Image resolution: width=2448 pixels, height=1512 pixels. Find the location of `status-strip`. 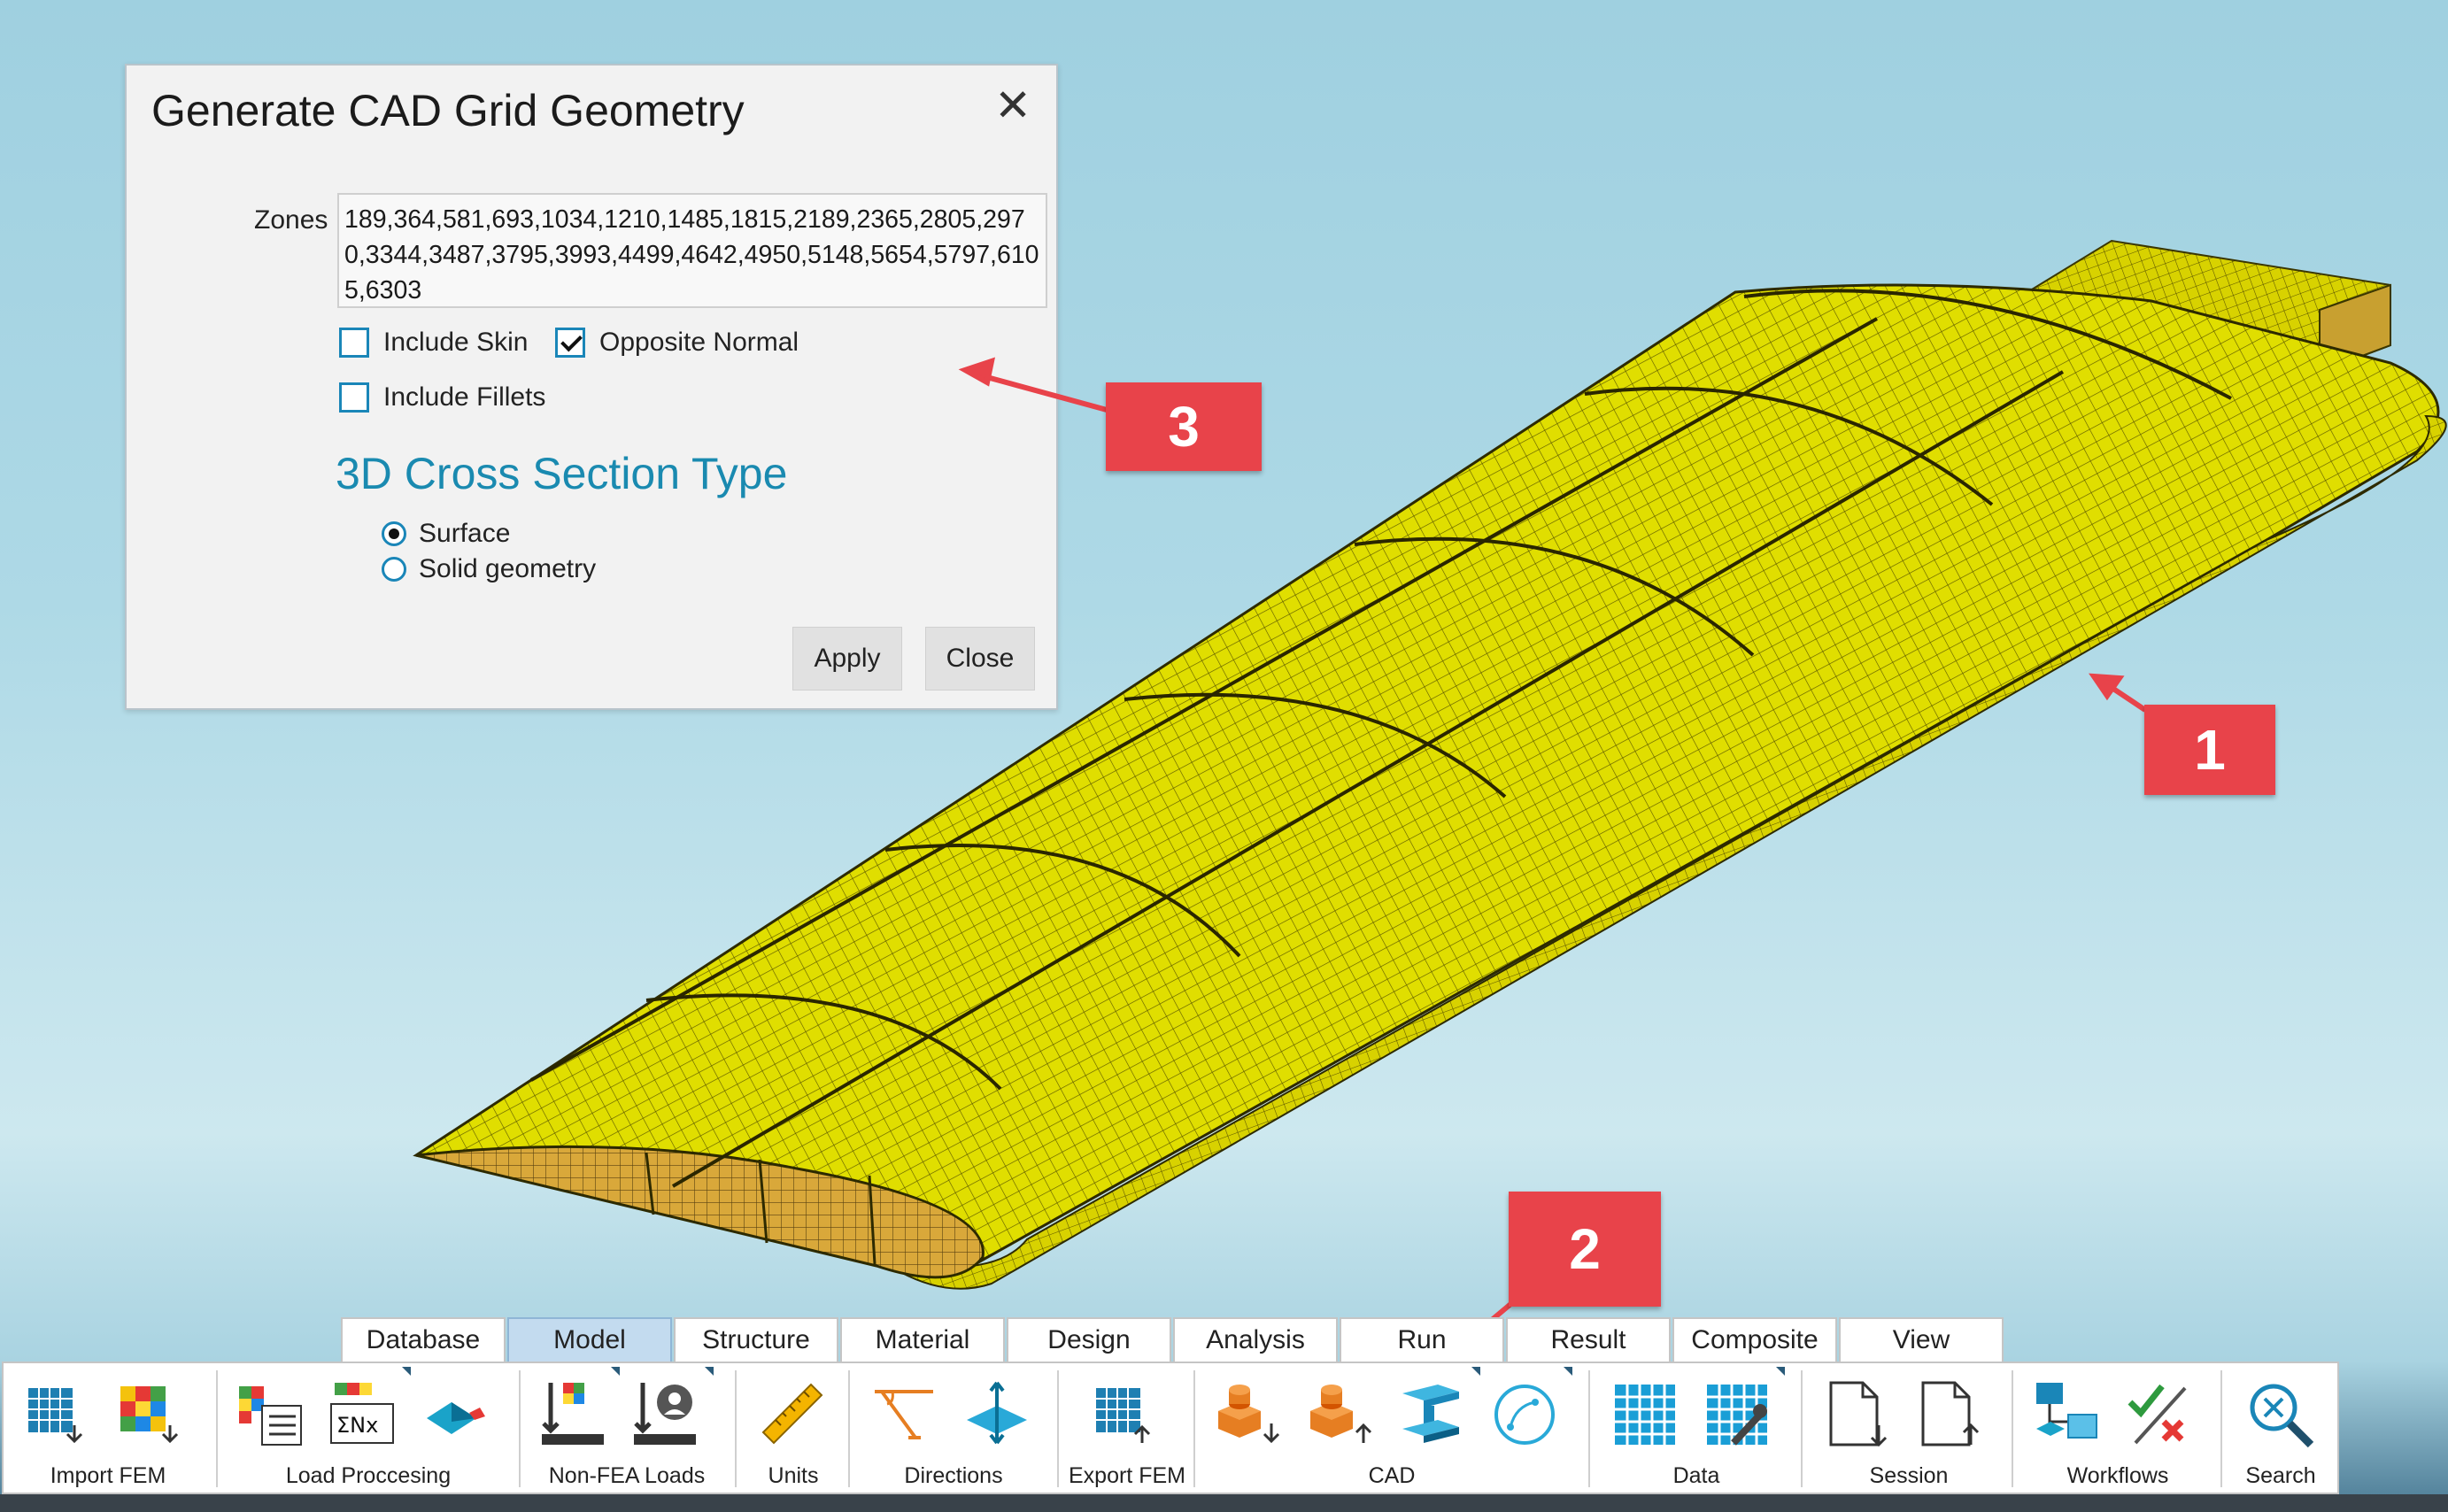

status-strip is located at coordinates (1224, 1503).